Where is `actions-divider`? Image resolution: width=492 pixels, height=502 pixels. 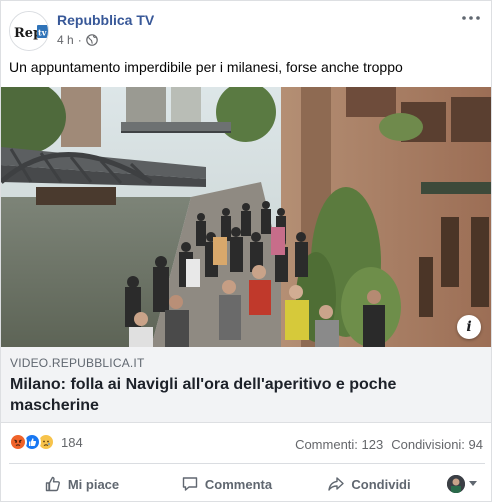
actions-divider is located at coordinates (247, 463).